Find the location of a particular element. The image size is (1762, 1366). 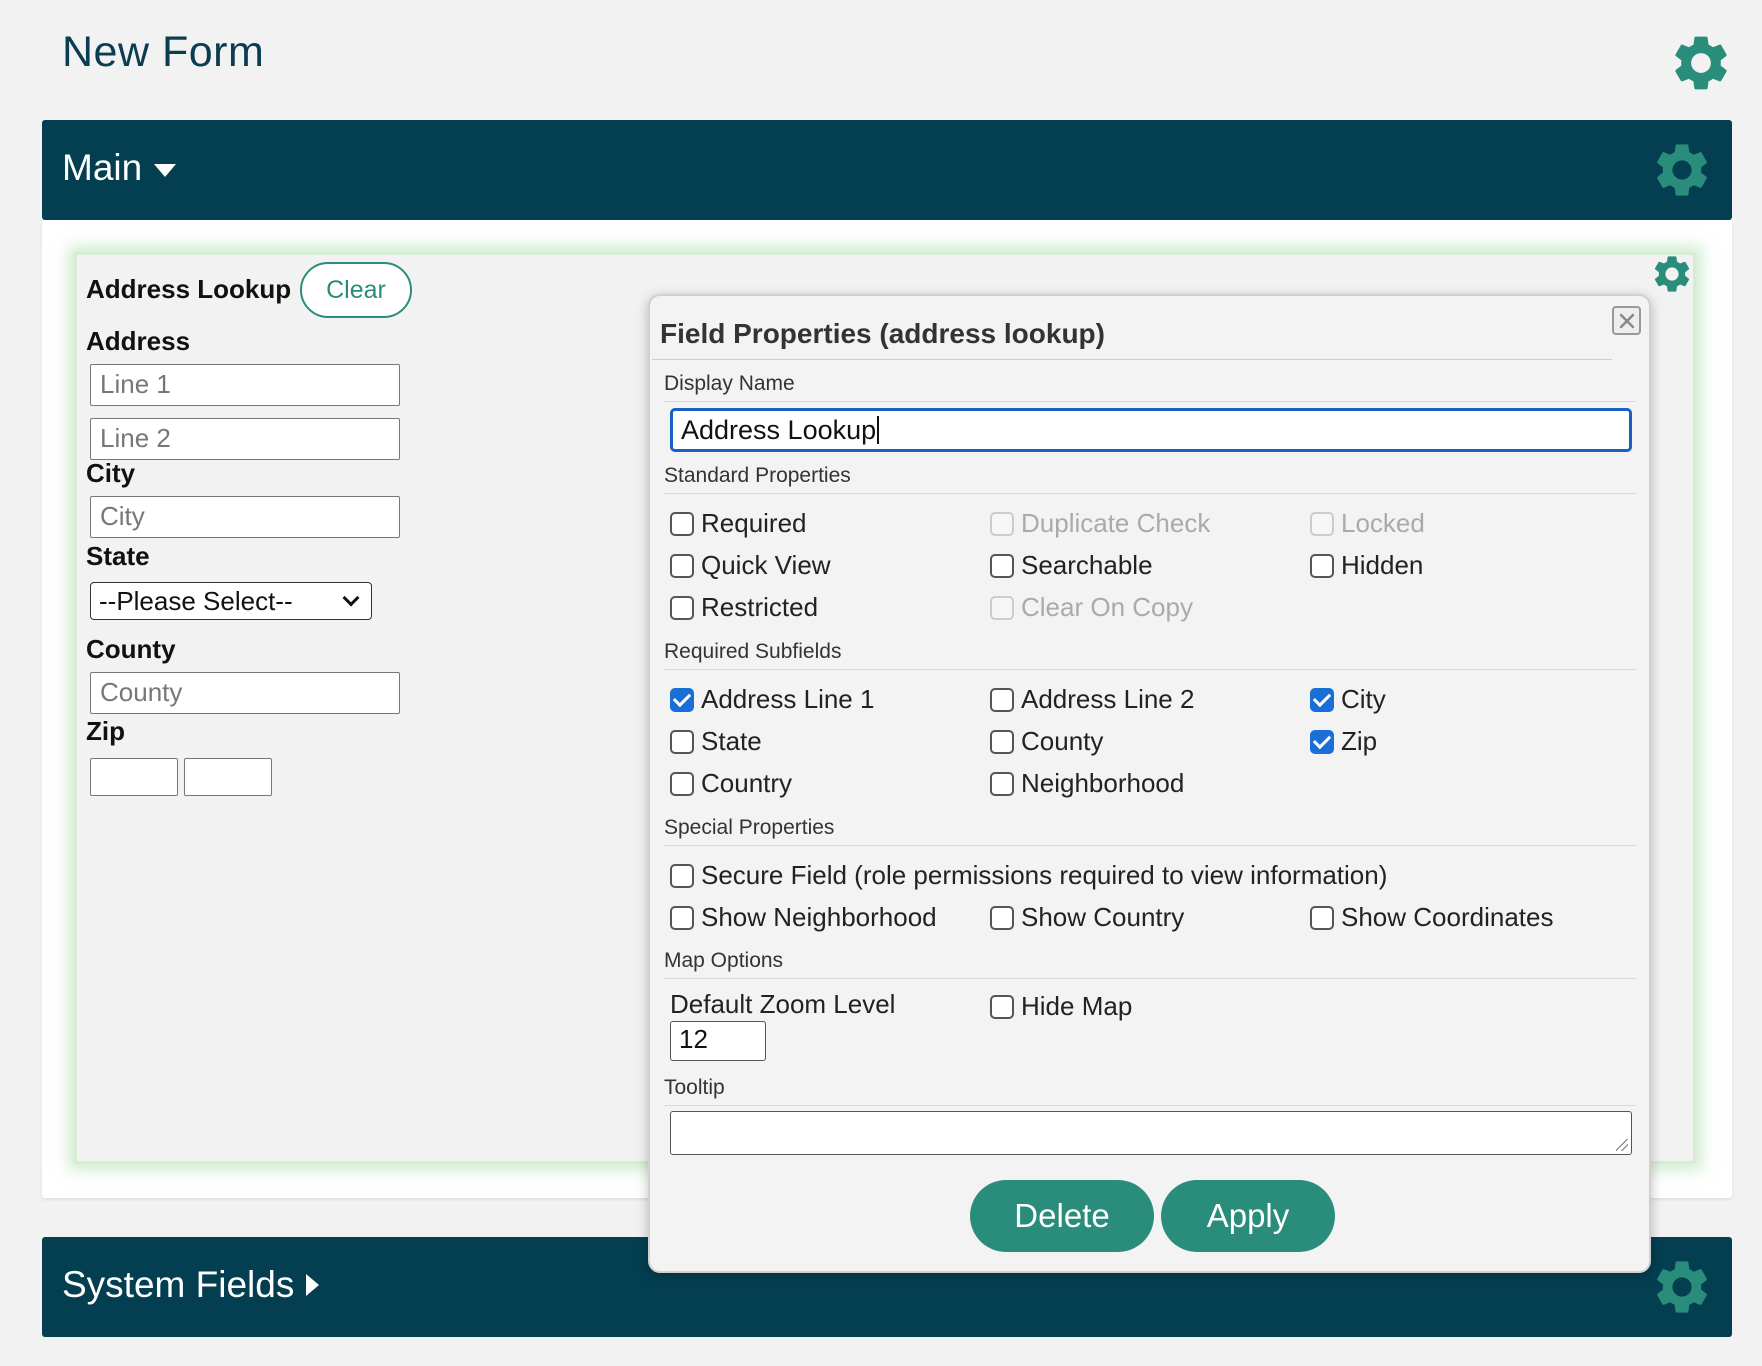

special-properties-heading: Special Properties is located at coordinates (1150, 831).